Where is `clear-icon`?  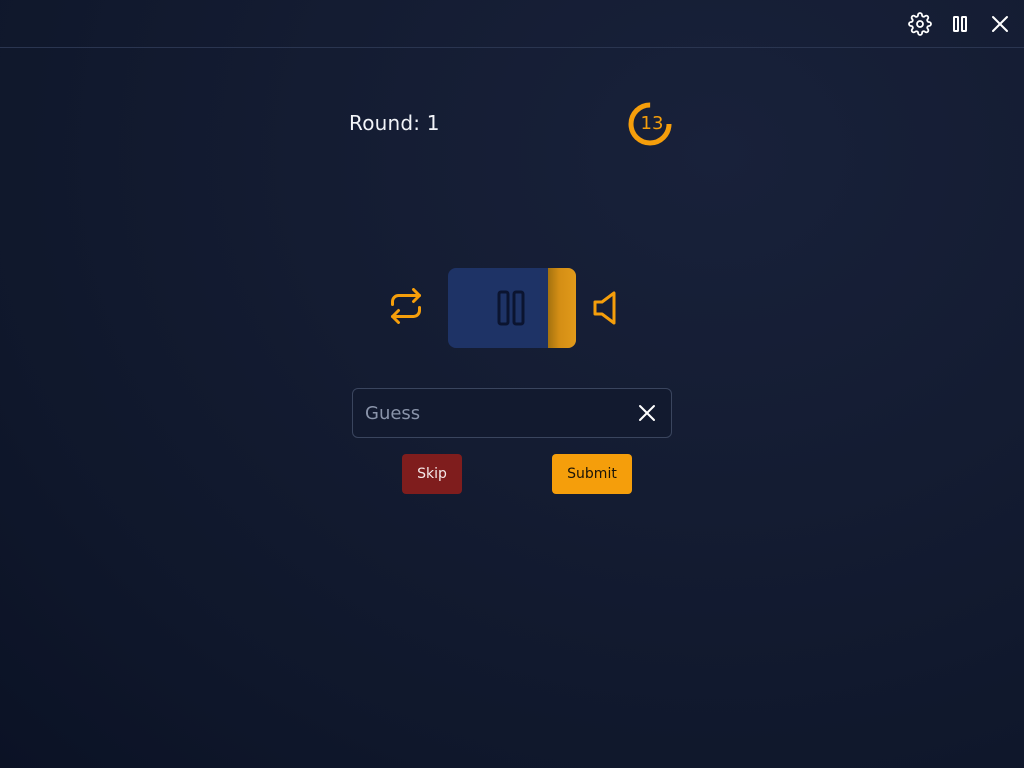
clear-icon is located at coordinates (647, 413).